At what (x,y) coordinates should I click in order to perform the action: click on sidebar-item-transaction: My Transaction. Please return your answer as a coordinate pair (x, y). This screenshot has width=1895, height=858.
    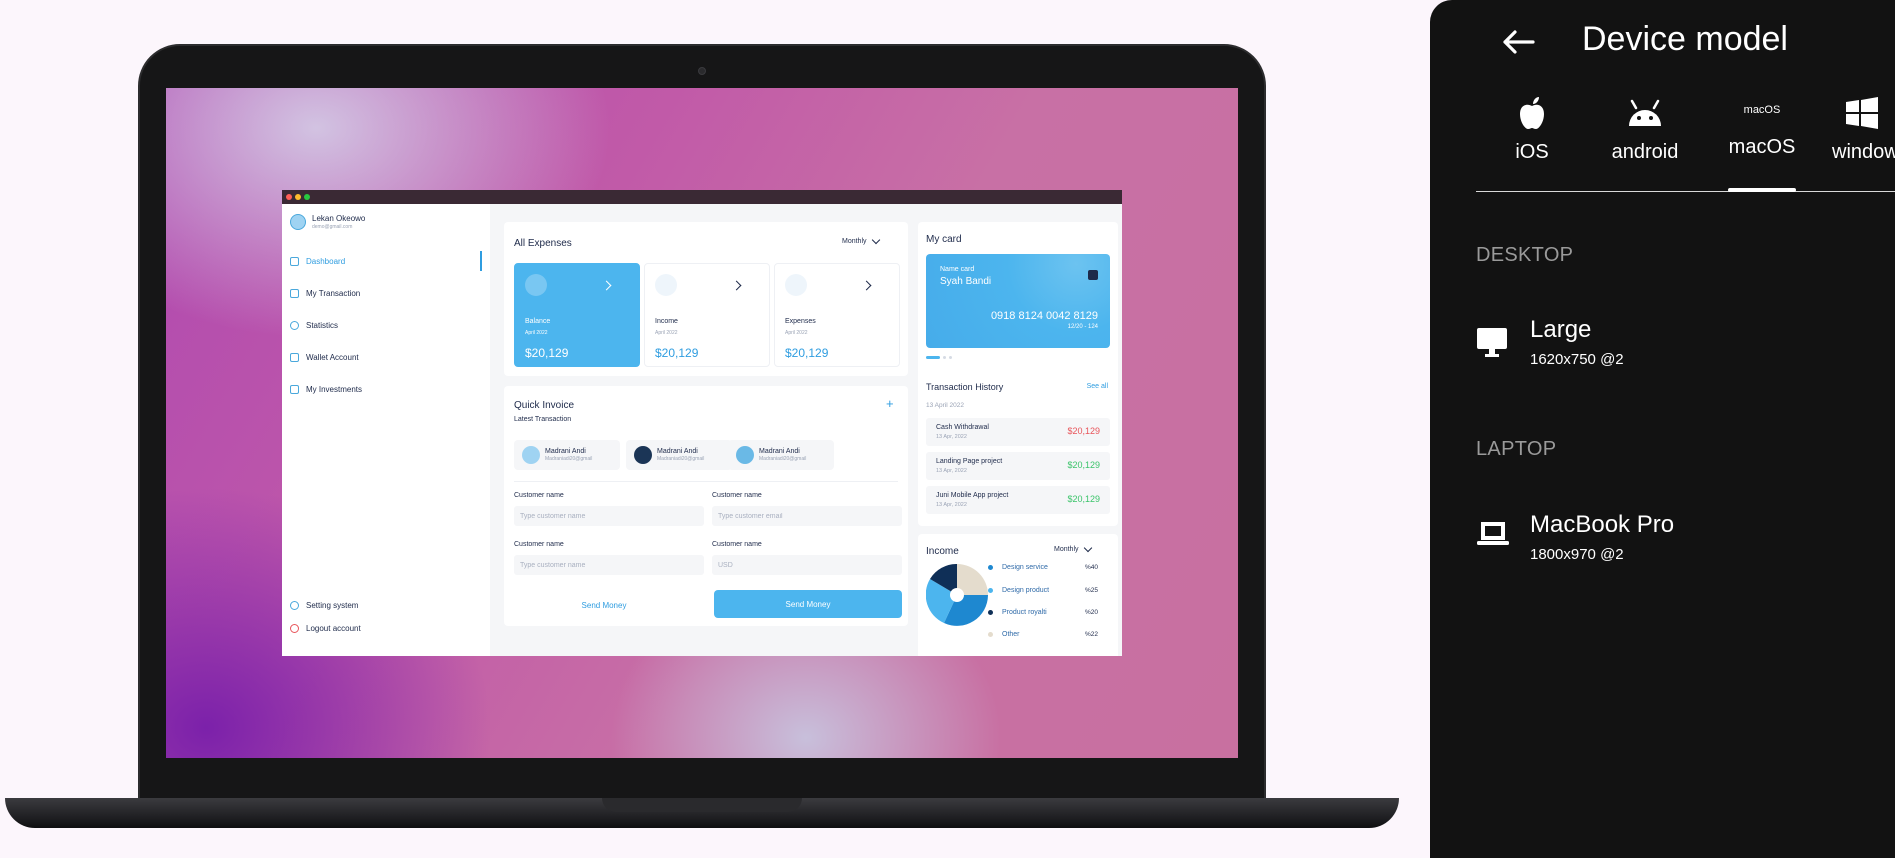
    Looking at the image, I should click on (390, 293).